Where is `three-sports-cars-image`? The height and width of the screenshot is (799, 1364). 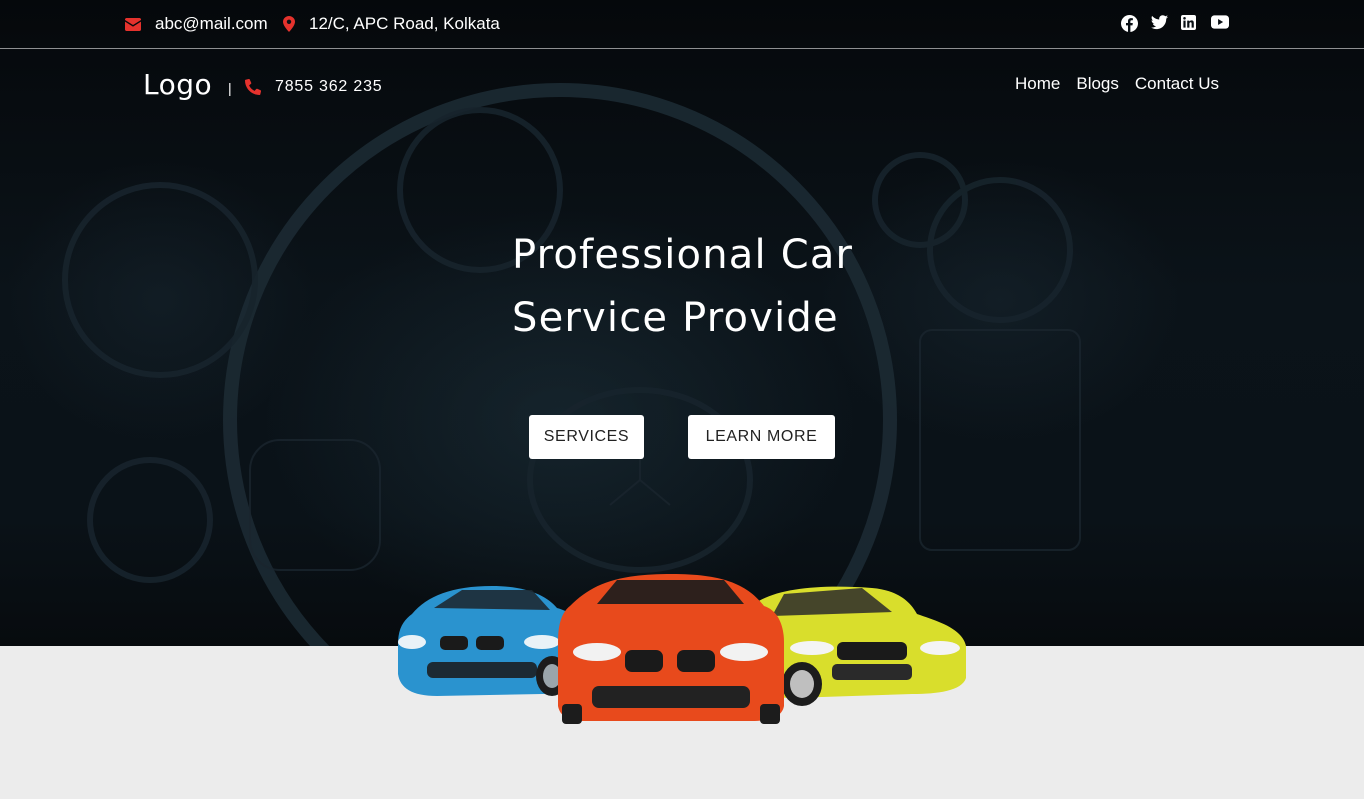
three-sports-cars-image is located at coordinates (682, 649).